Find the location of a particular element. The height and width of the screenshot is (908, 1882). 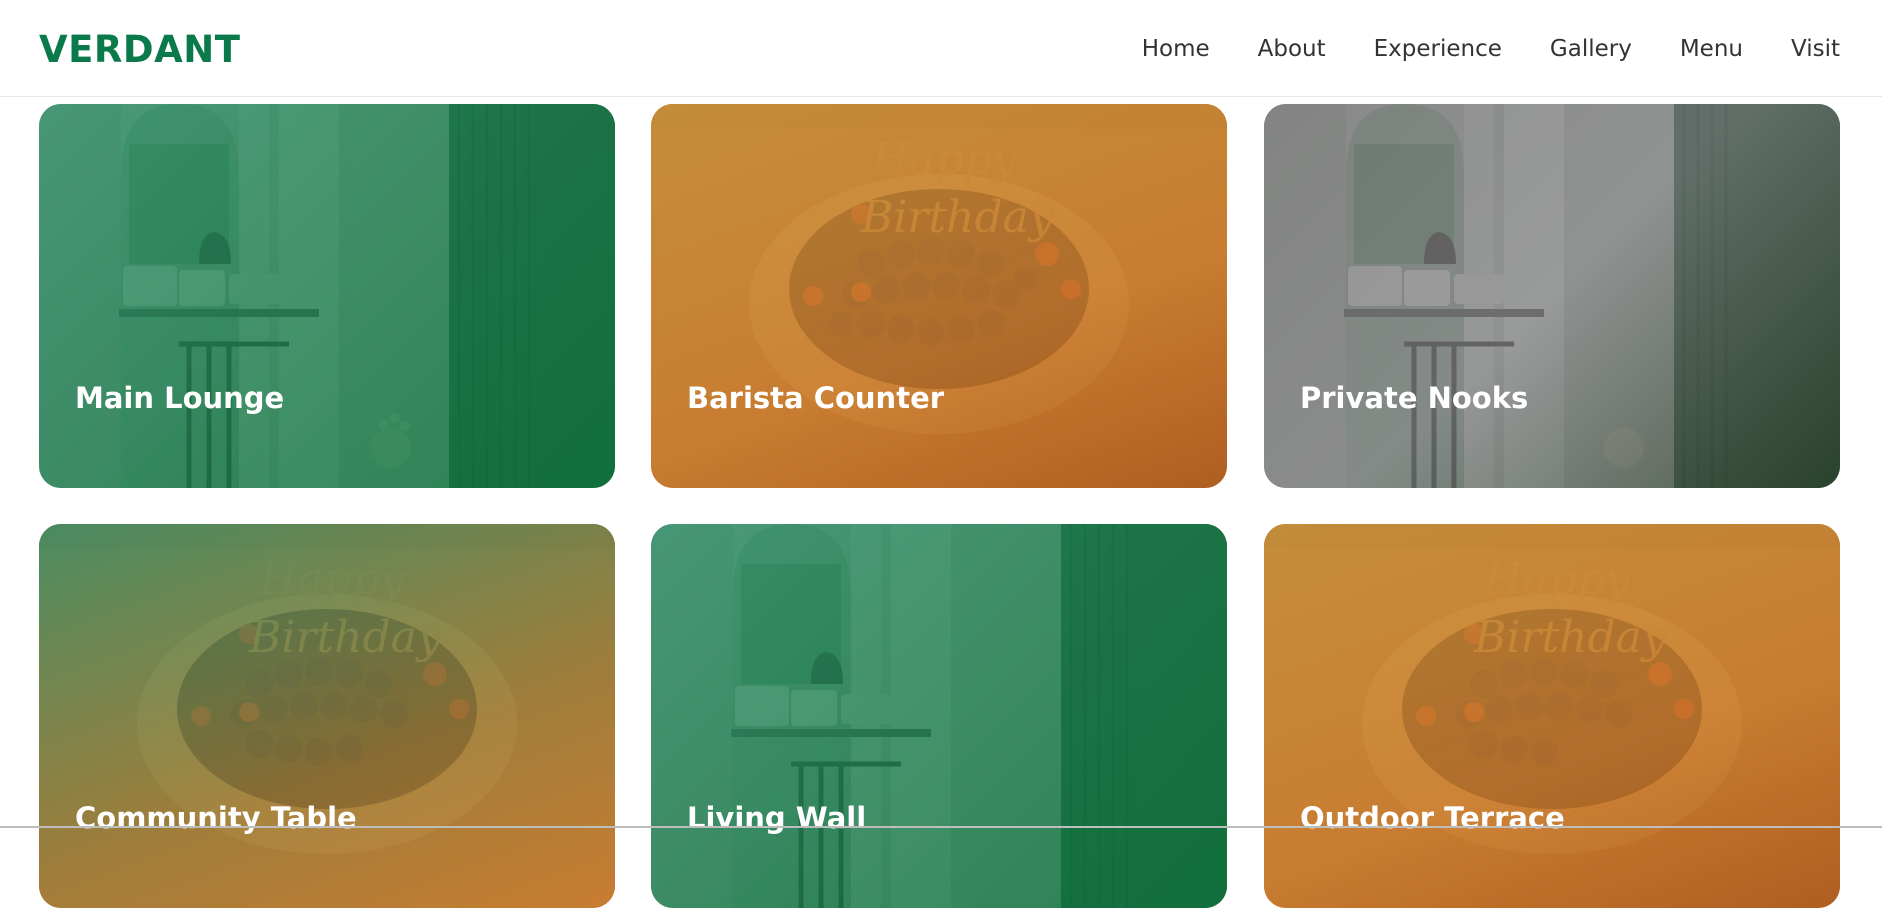

card-title: Main Lounge is located at coordinates (180, 398).